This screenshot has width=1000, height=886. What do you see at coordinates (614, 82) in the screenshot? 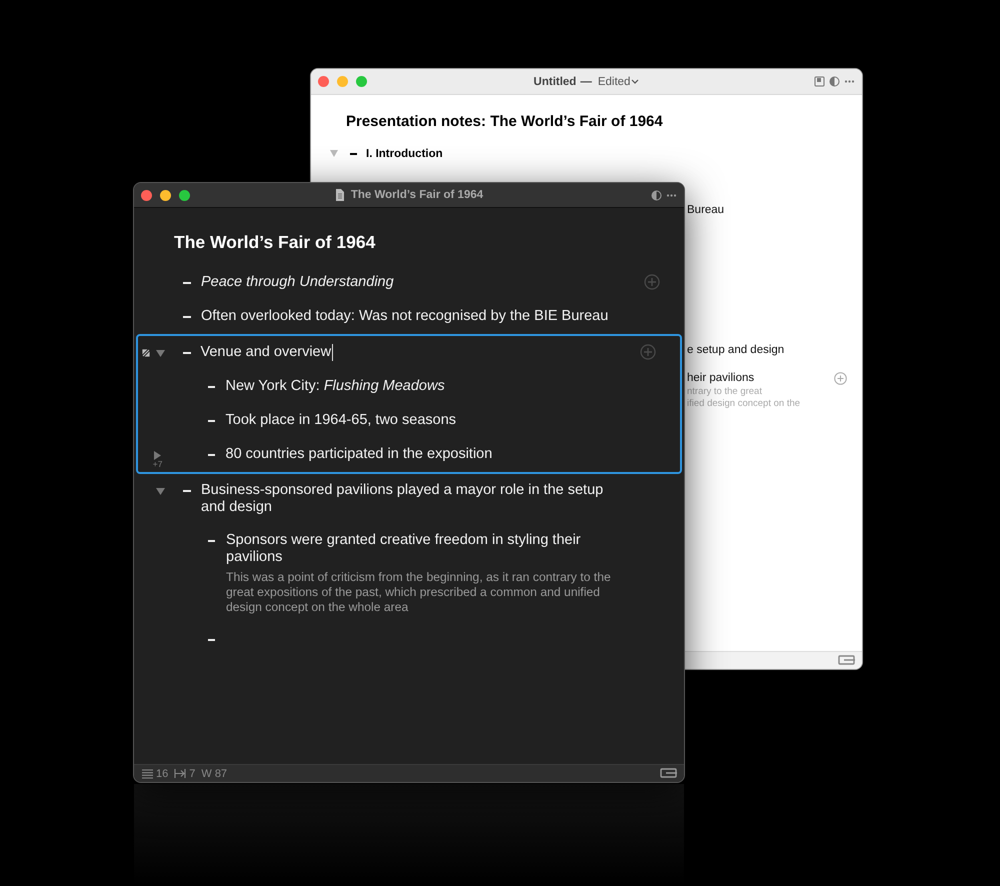
I see `edited-menu: Edited` at bounding box center [614, 82].